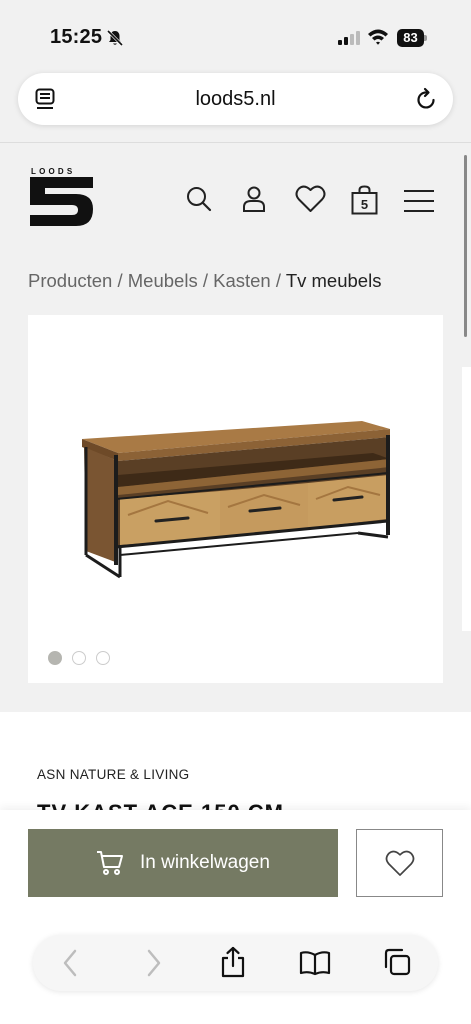  I want to click on wishlist-button, so click(399, 863).